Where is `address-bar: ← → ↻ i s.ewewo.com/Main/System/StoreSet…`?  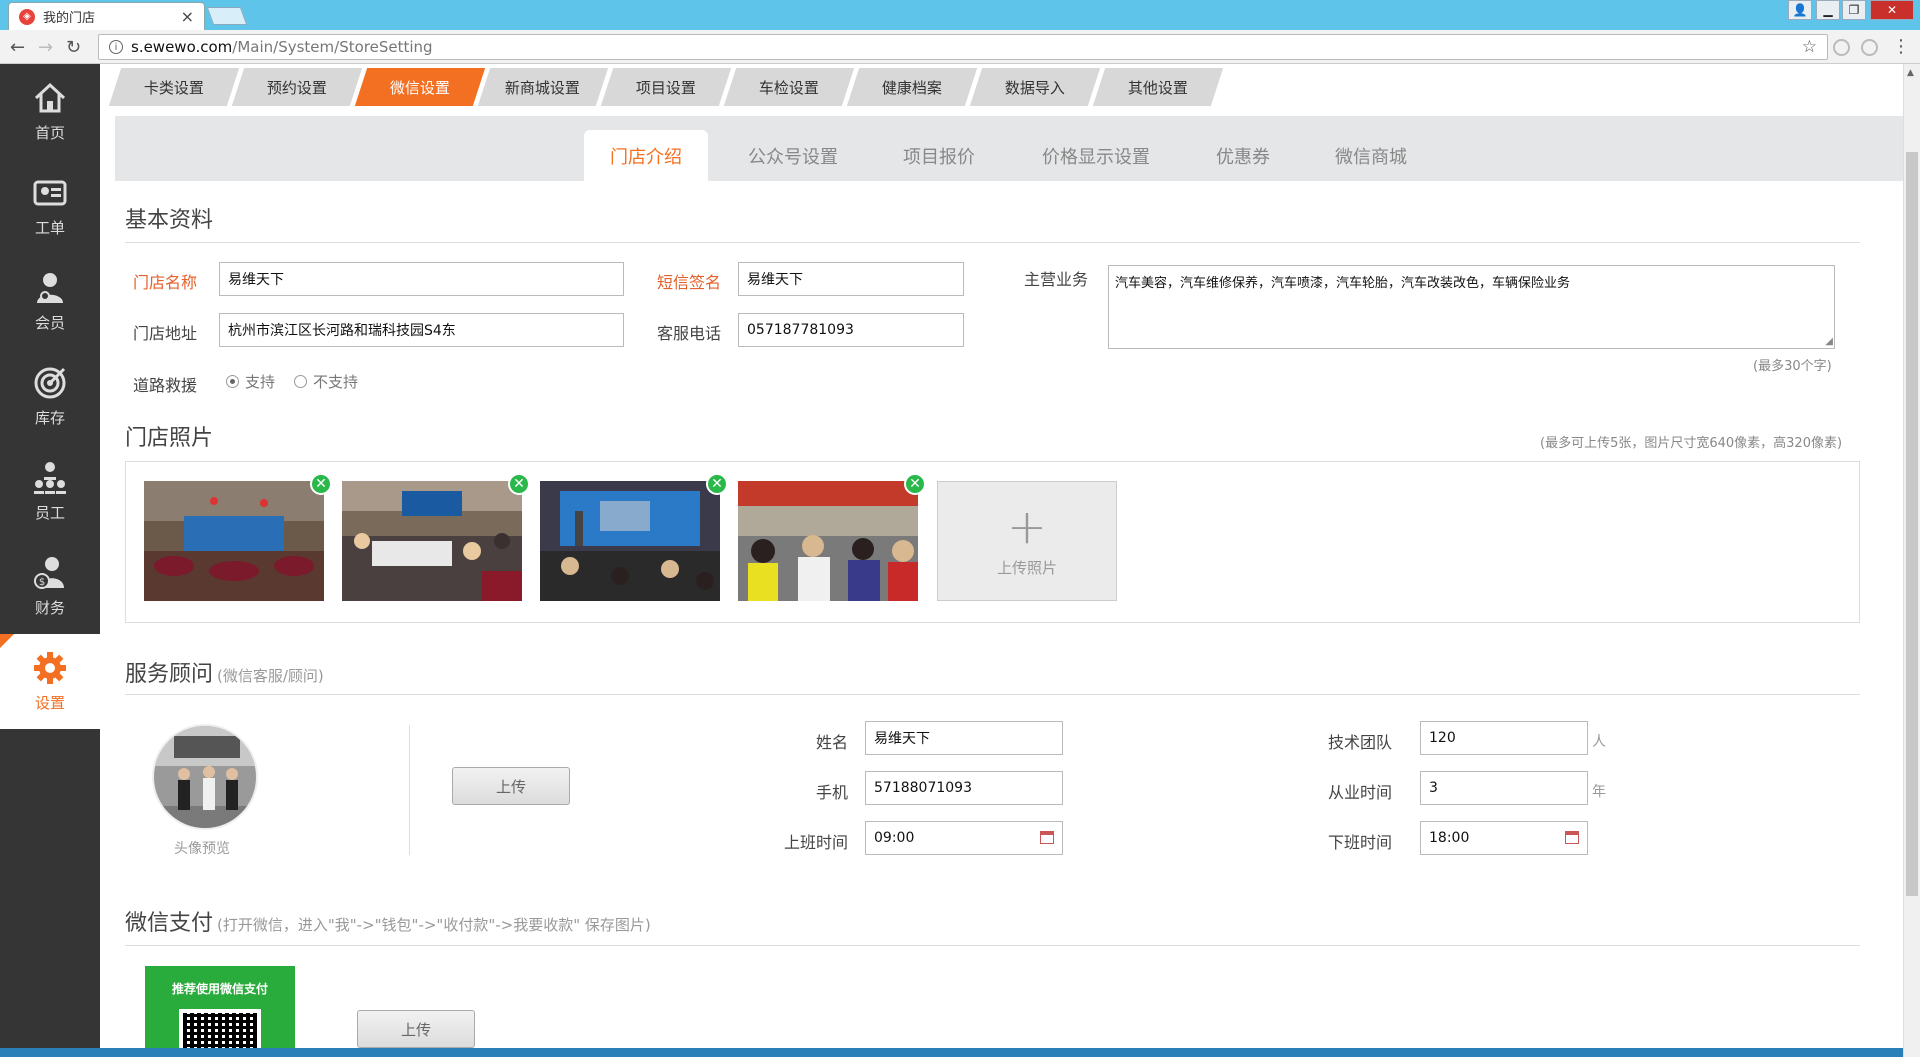 address-bar: ← → ↻ i s.ewewo.com/Main/System/StoreSet… is located at coordinates (960, 47).